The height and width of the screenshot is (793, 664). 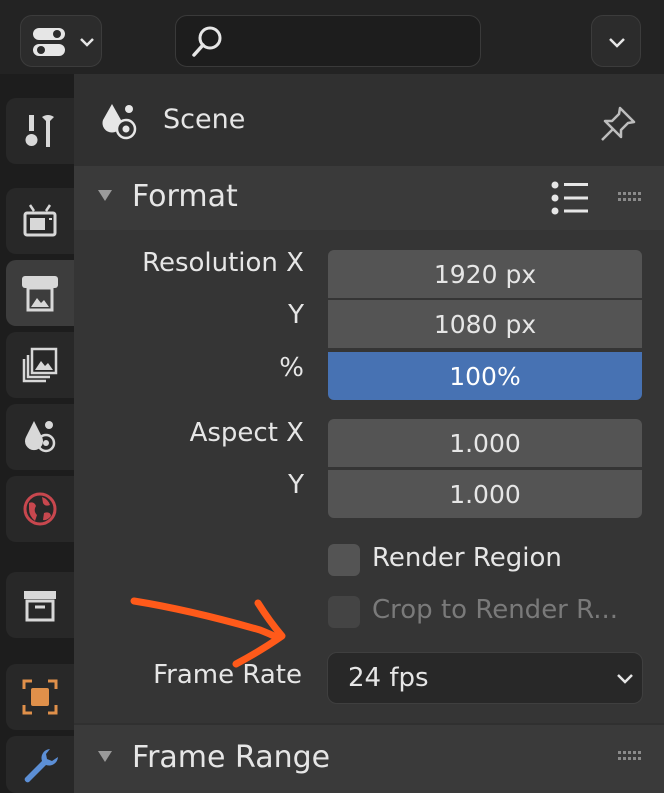 What do you see at coordinates (51, 42) in the screenshot?
I see `properties-editor-icon` at bounding box center [51, 42].